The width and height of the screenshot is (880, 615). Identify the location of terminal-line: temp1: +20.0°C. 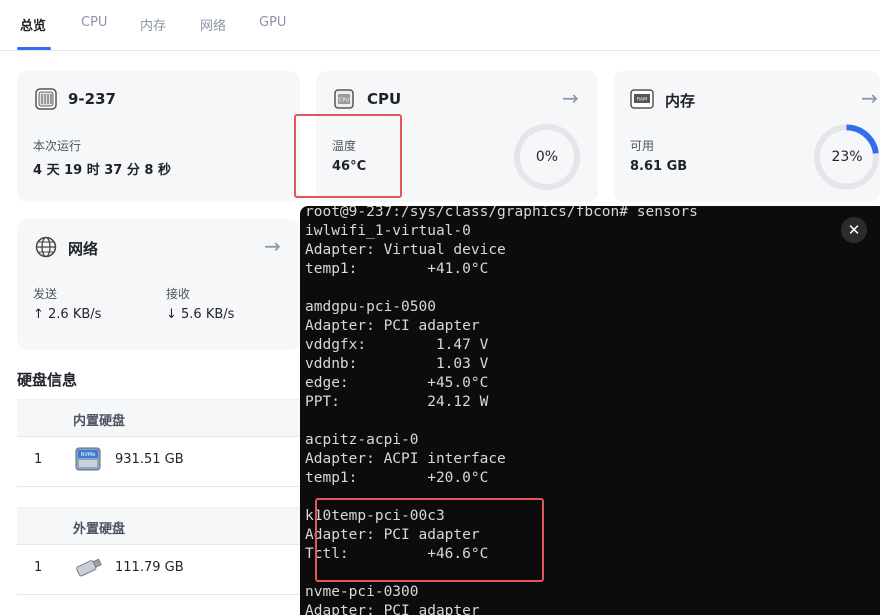
(397, 478).